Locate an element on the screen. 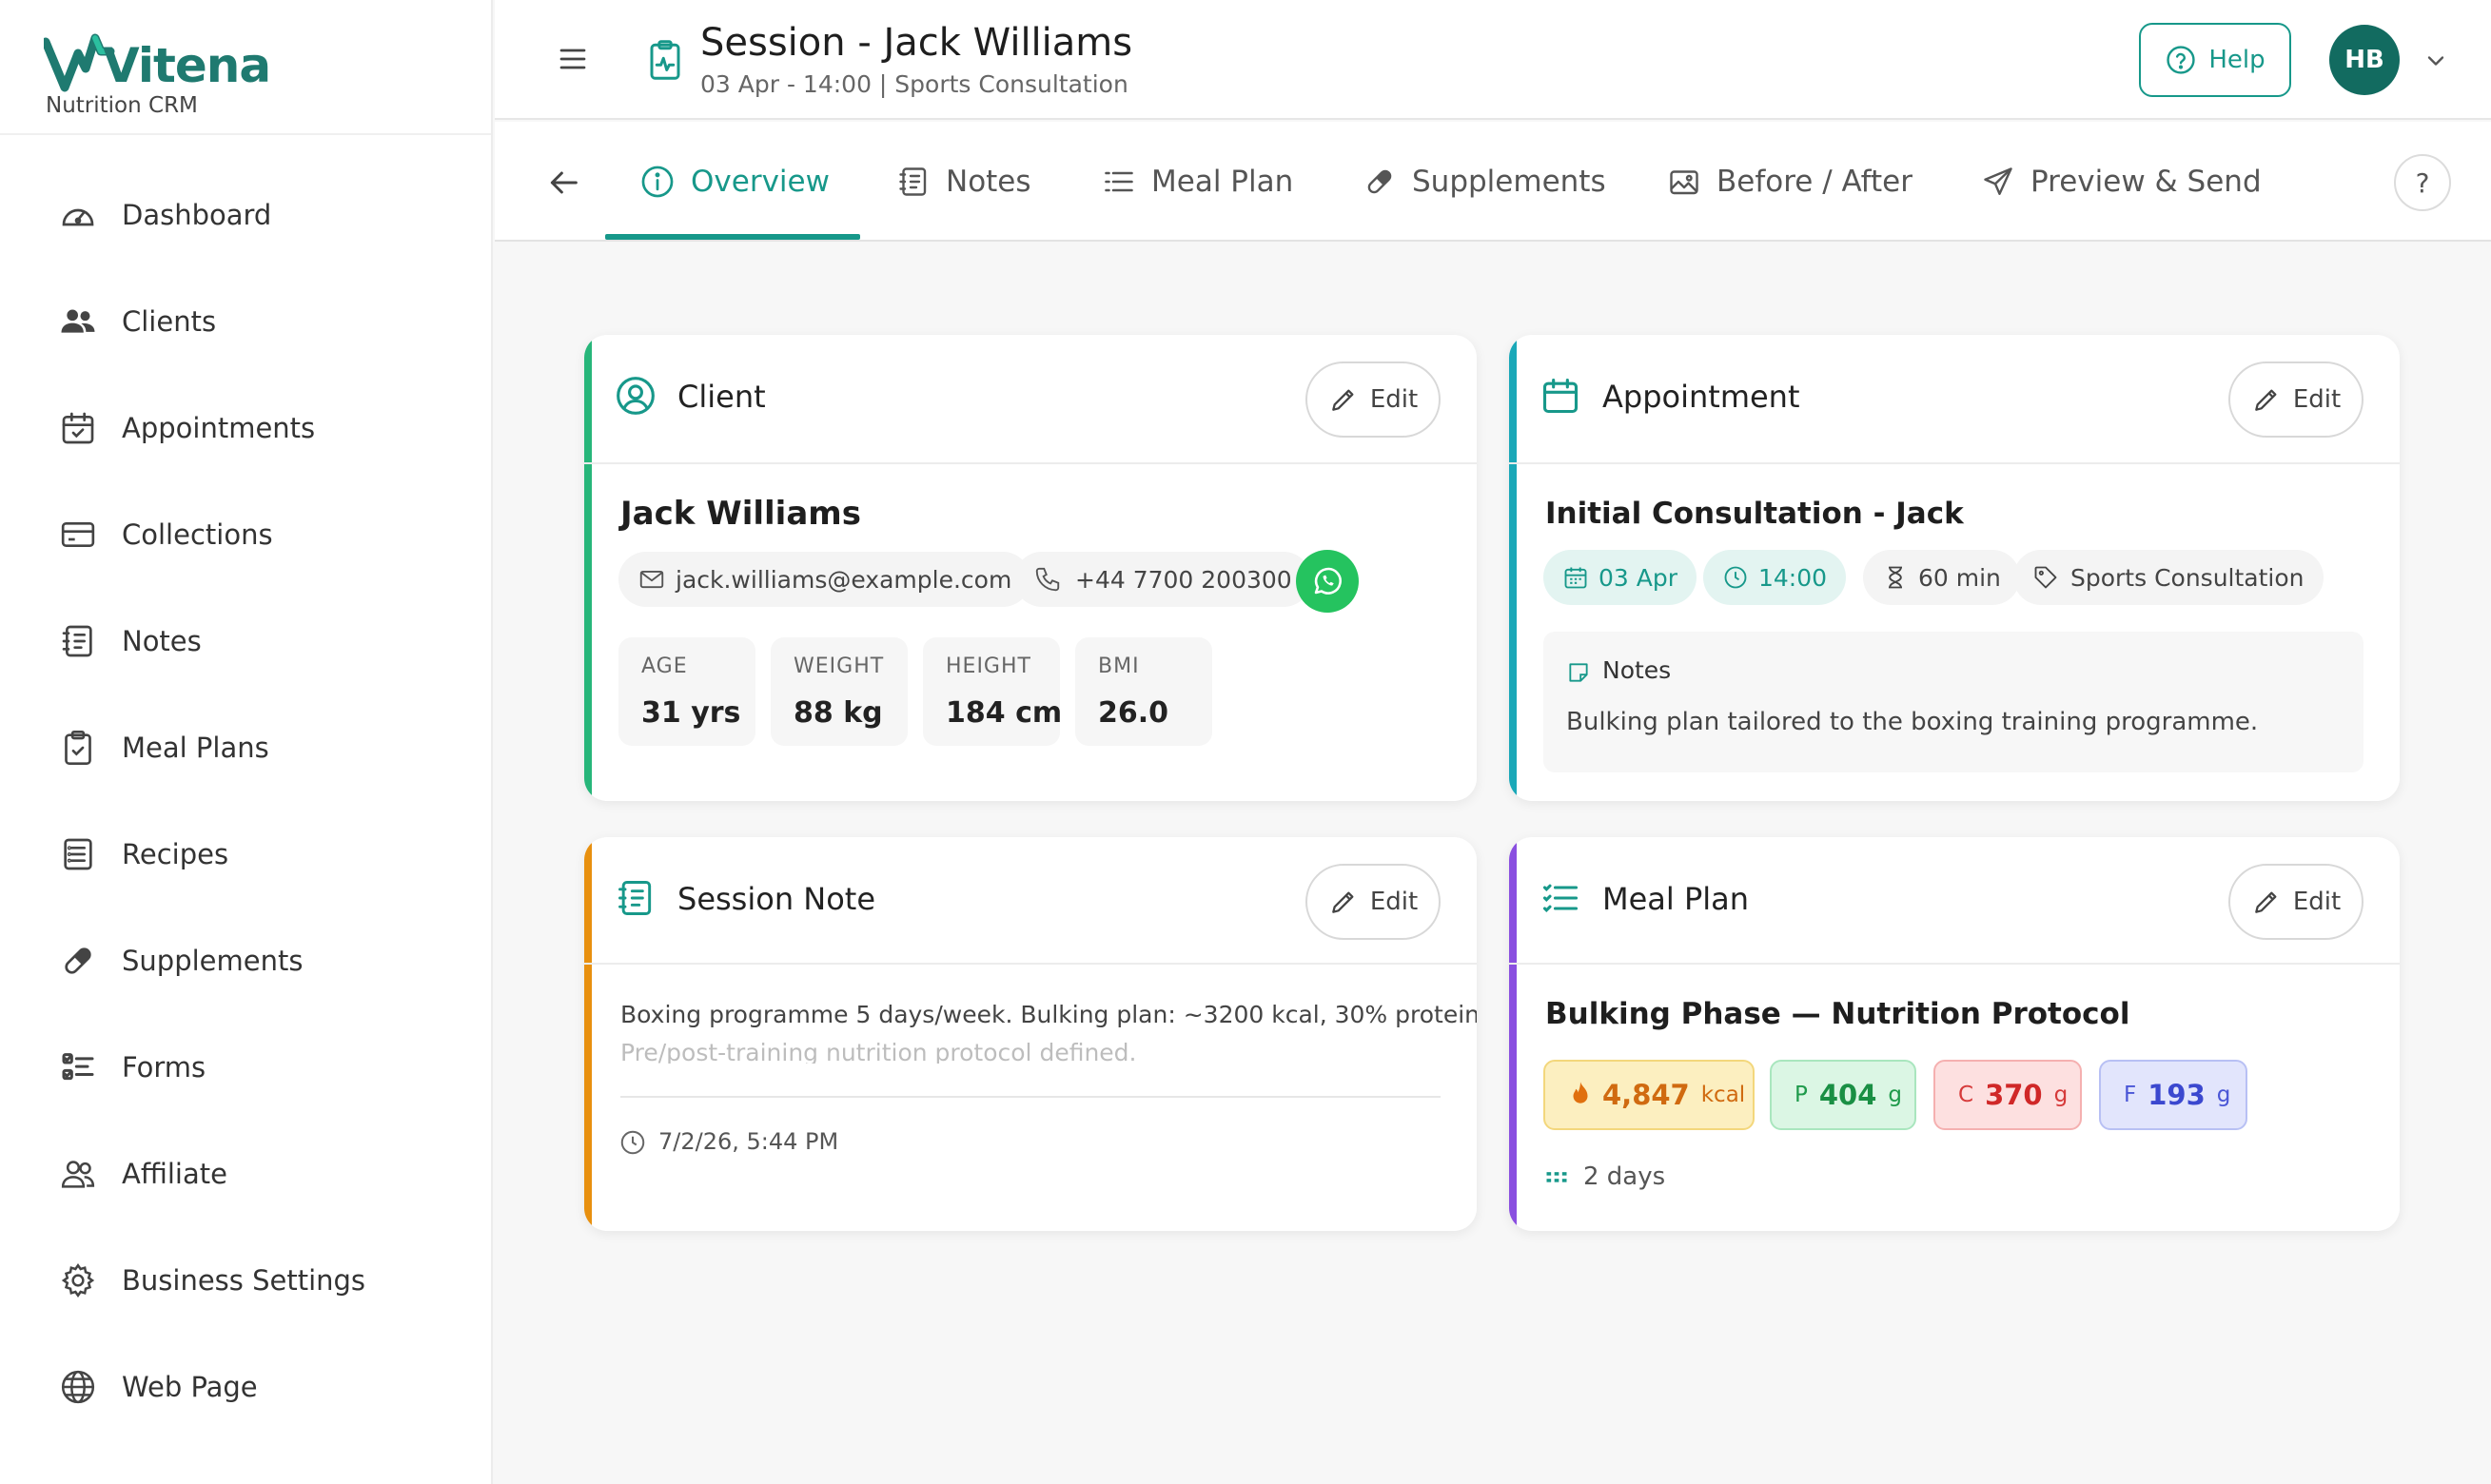 This screenshot has width=2491, height=1484. appointment-name: Initial Consultation - Jack is located at coordinates (1754, 514).